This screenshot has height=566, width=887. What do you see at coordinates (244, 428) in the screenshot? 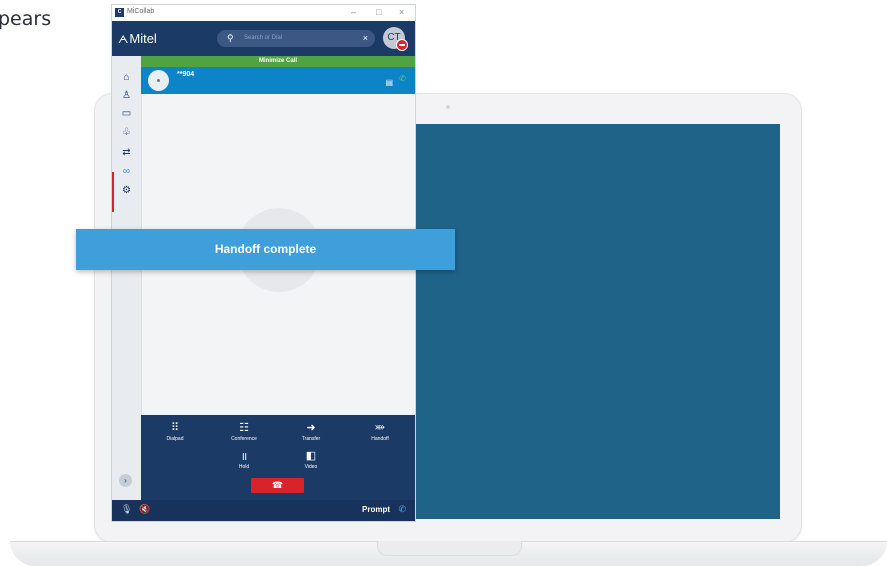
I see `conference-icon: ☷` at bounding box center [244, 428].